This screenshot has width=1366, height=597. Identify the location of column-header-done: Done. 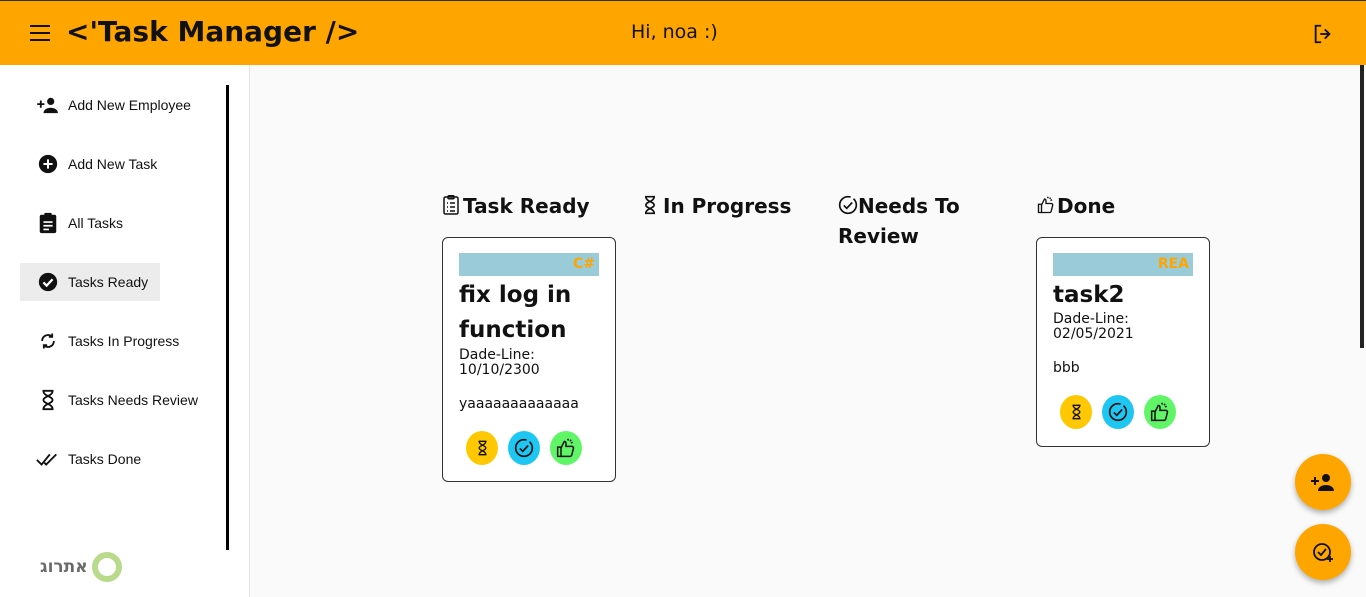
(1076, 206).